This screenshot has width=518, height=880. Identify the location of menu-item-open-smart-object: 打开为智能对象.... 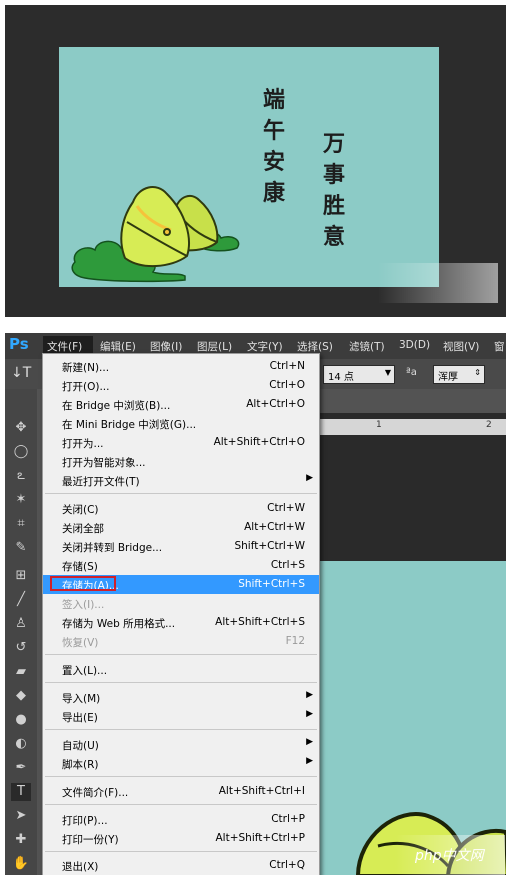
(181, 461).